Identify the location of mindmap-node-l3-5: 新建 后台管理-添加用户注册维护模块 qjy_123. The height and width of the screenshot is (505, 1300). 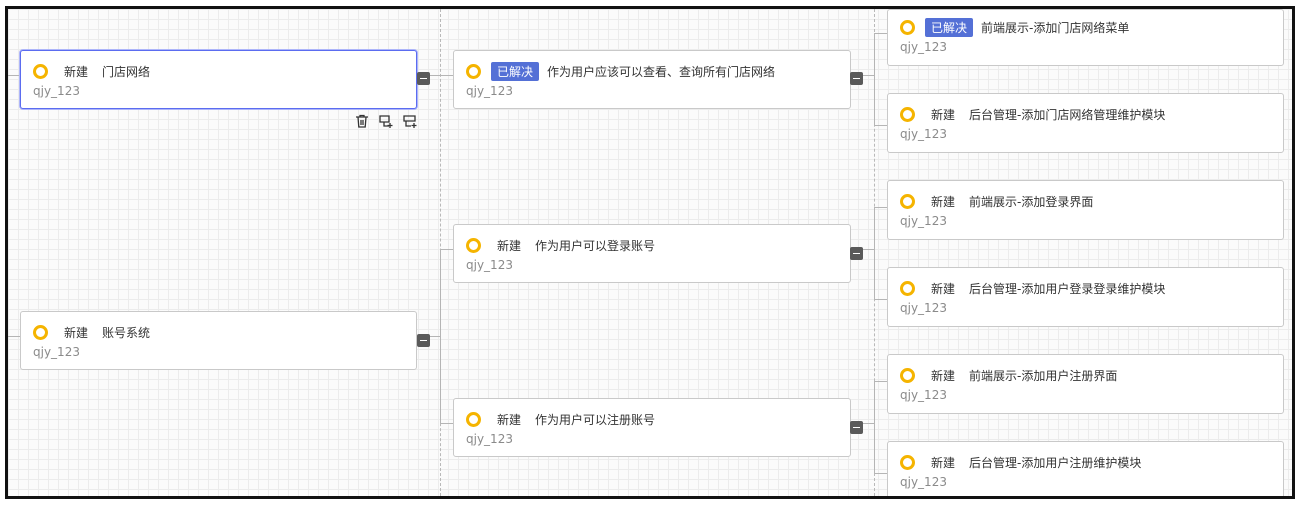
(1085, 468).